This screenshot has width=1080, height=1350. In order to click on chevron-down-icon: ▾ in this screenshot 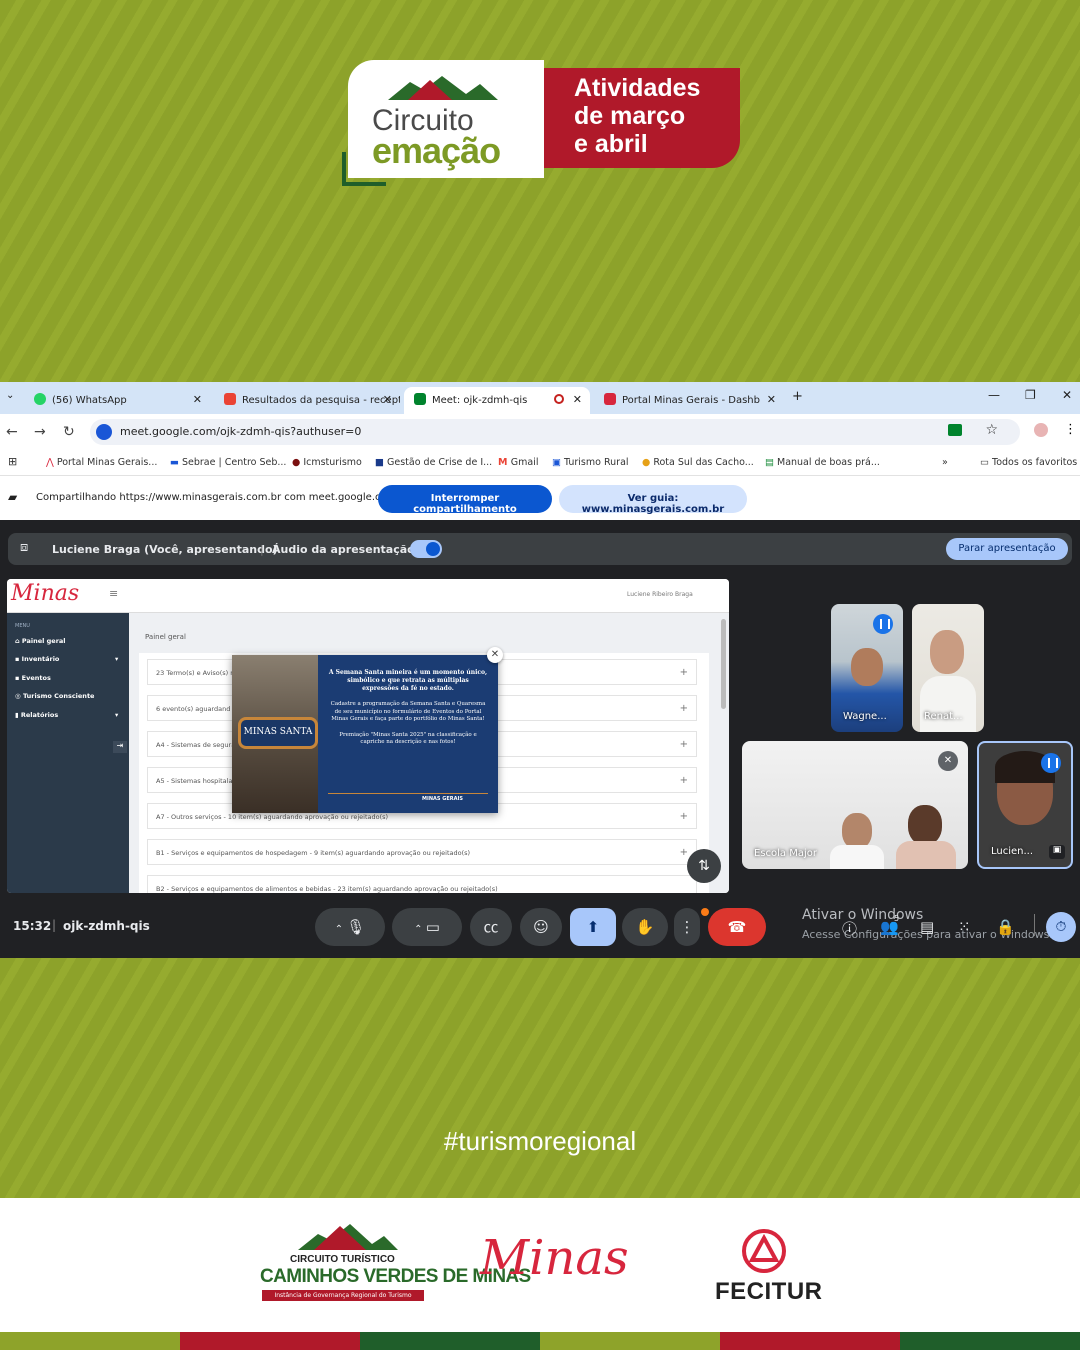, I will do `click(117, 659)`.